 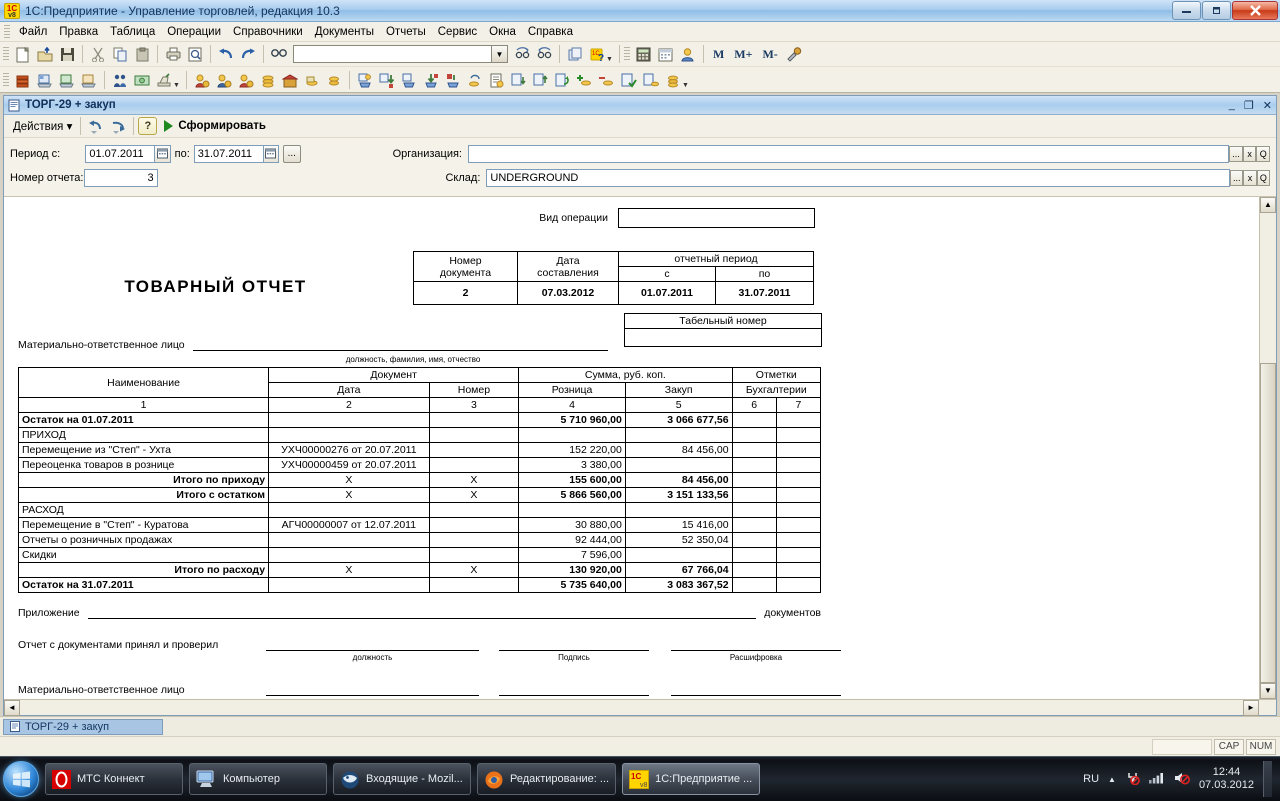 I want to click on invoice-out-icon, so click(x=541, y=80).